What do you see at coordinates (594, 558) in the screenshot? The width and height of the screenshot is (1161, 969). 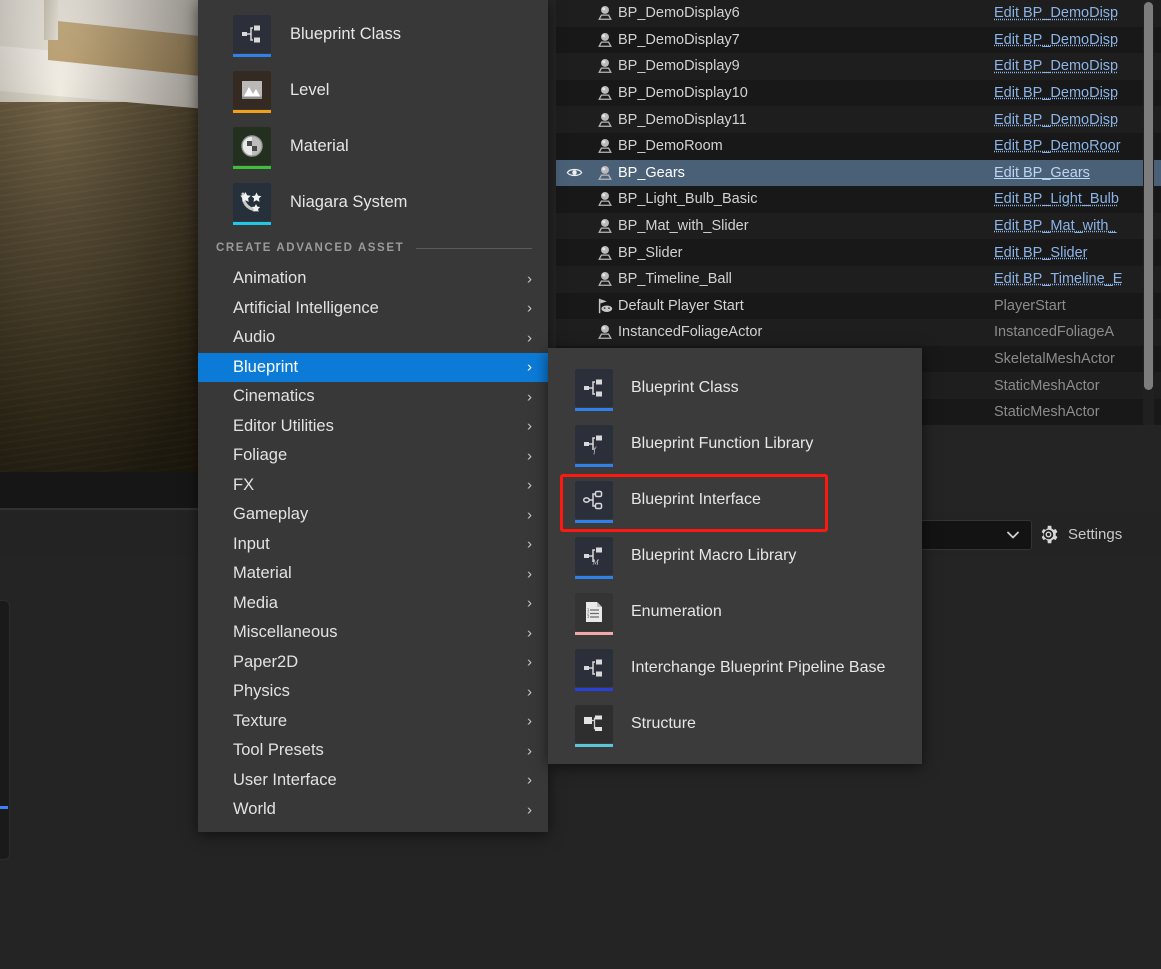 I see `blueprint-macro-icon: M` at bounding box center [594, 558].